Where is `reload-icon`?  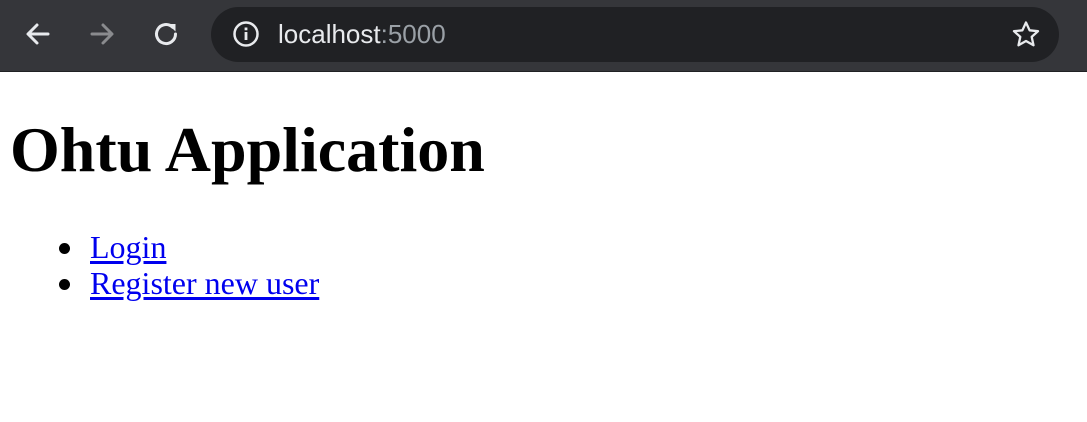
reload-icon is located at coordinates (166, 34).